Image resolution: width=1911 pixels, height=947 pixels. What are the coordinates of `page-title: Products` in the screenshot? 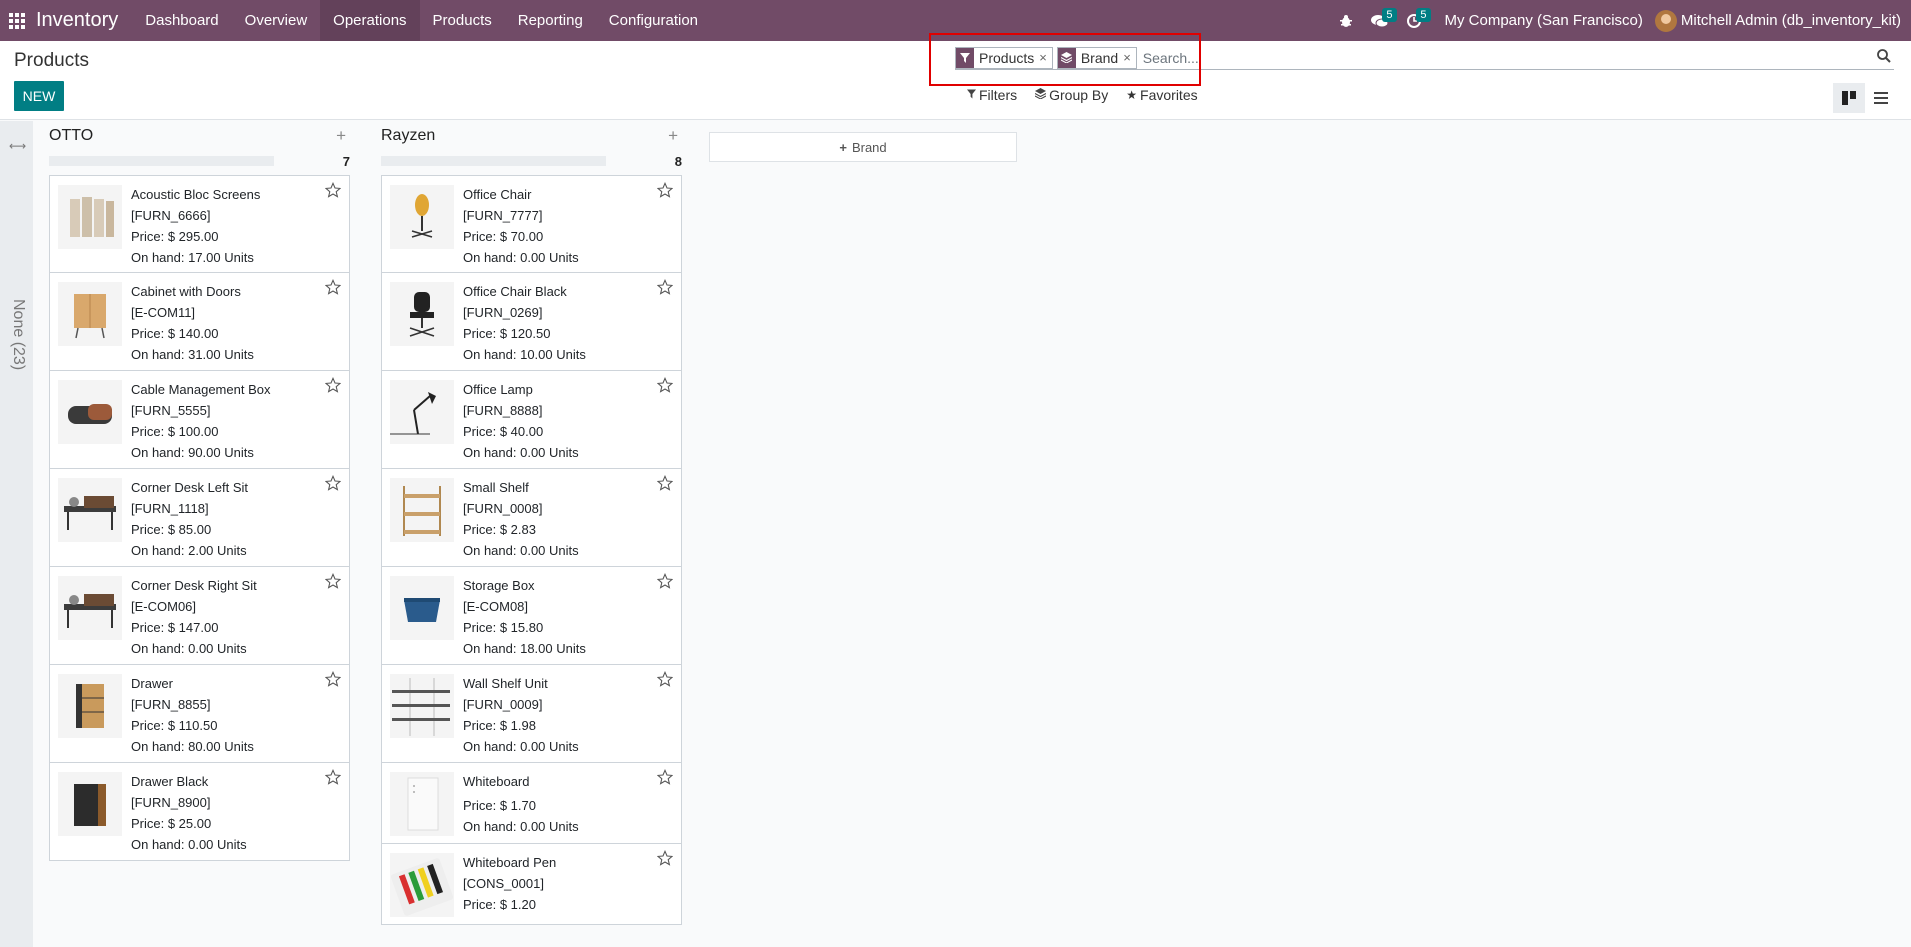 It's located at (51, 60).